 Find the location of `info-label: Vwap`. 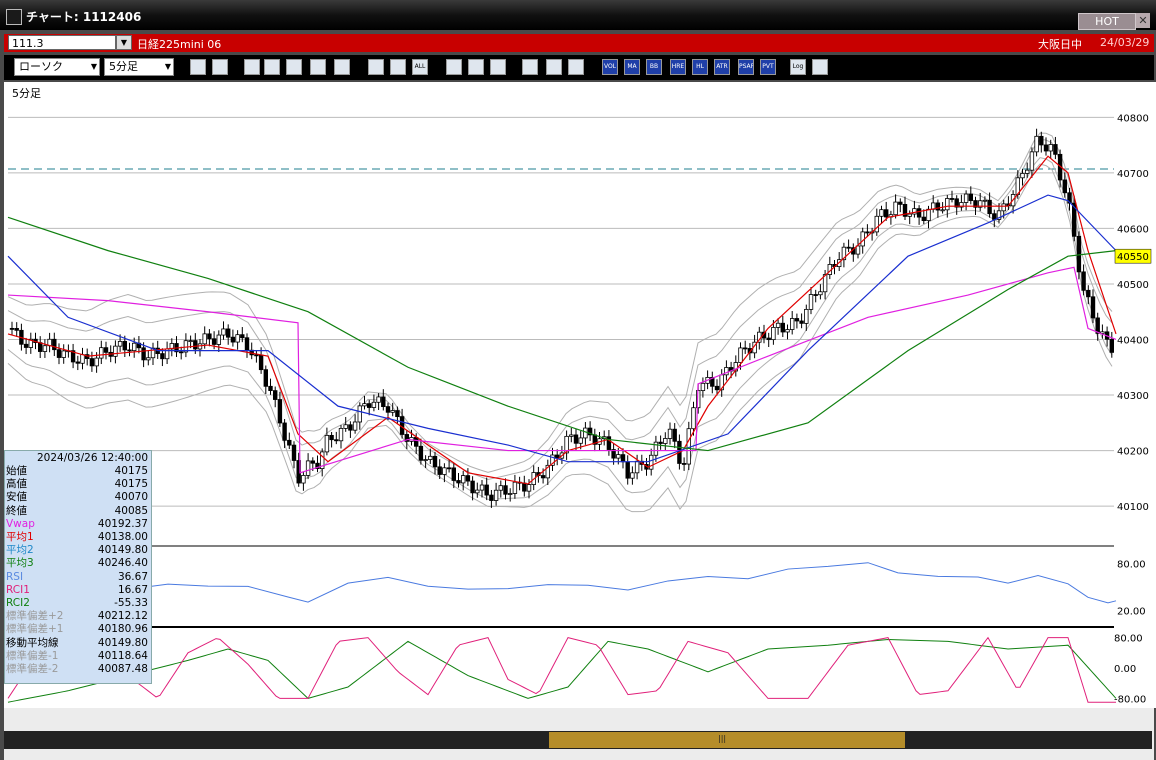

info-label: Vwap is located at coordinates (20, 523).